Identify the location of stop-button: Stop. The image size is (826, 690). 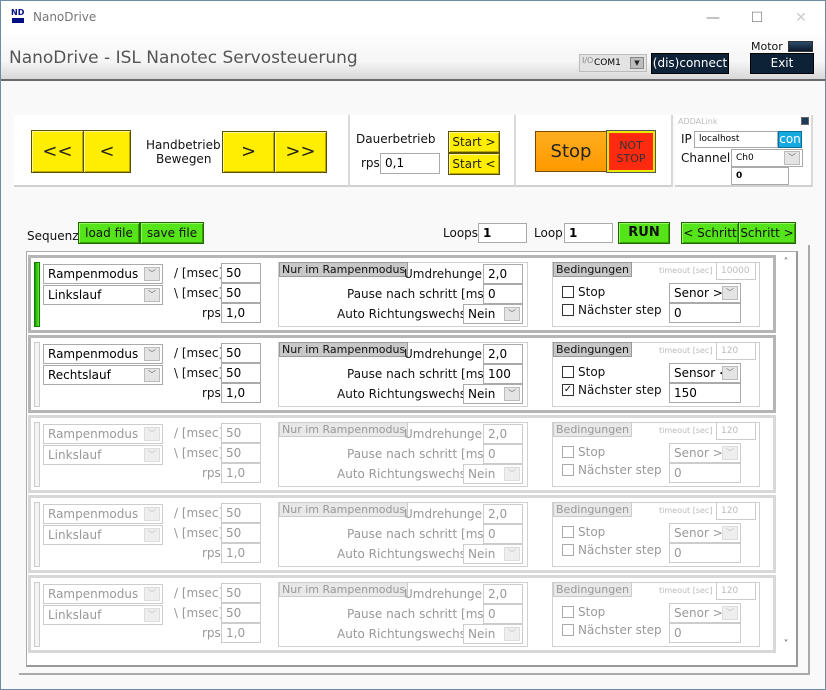
(571, 151).